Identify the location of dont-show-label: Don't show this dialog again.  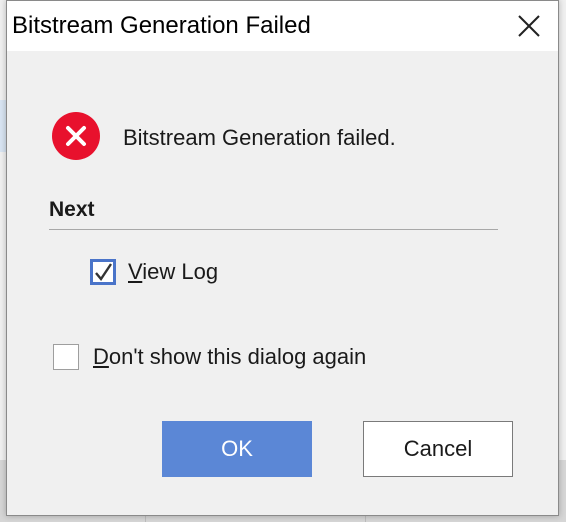
(230, 356).